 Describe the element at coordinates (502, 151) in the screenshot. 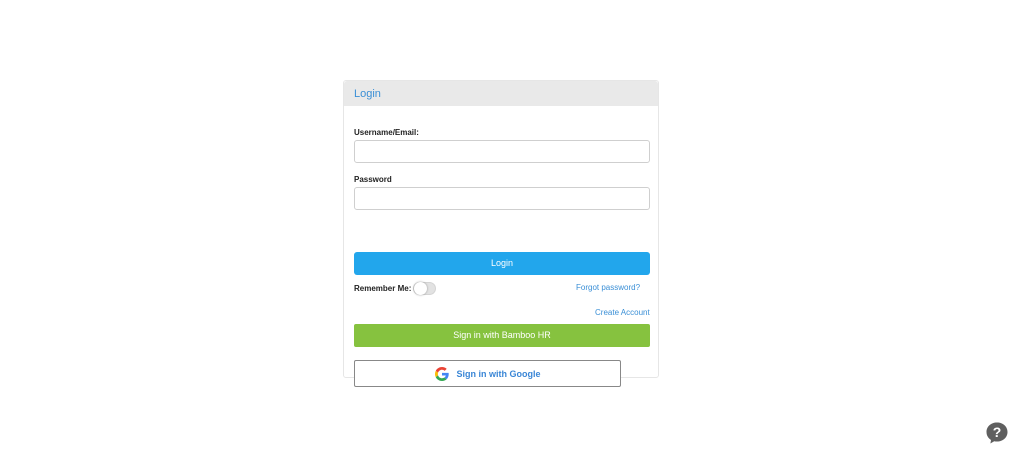

I see `username-input` at that location.